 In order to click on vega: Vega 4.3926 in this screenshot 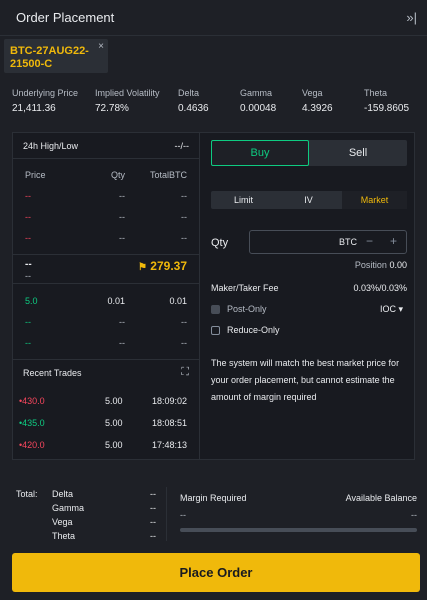, I will do `click(317, 101)`.